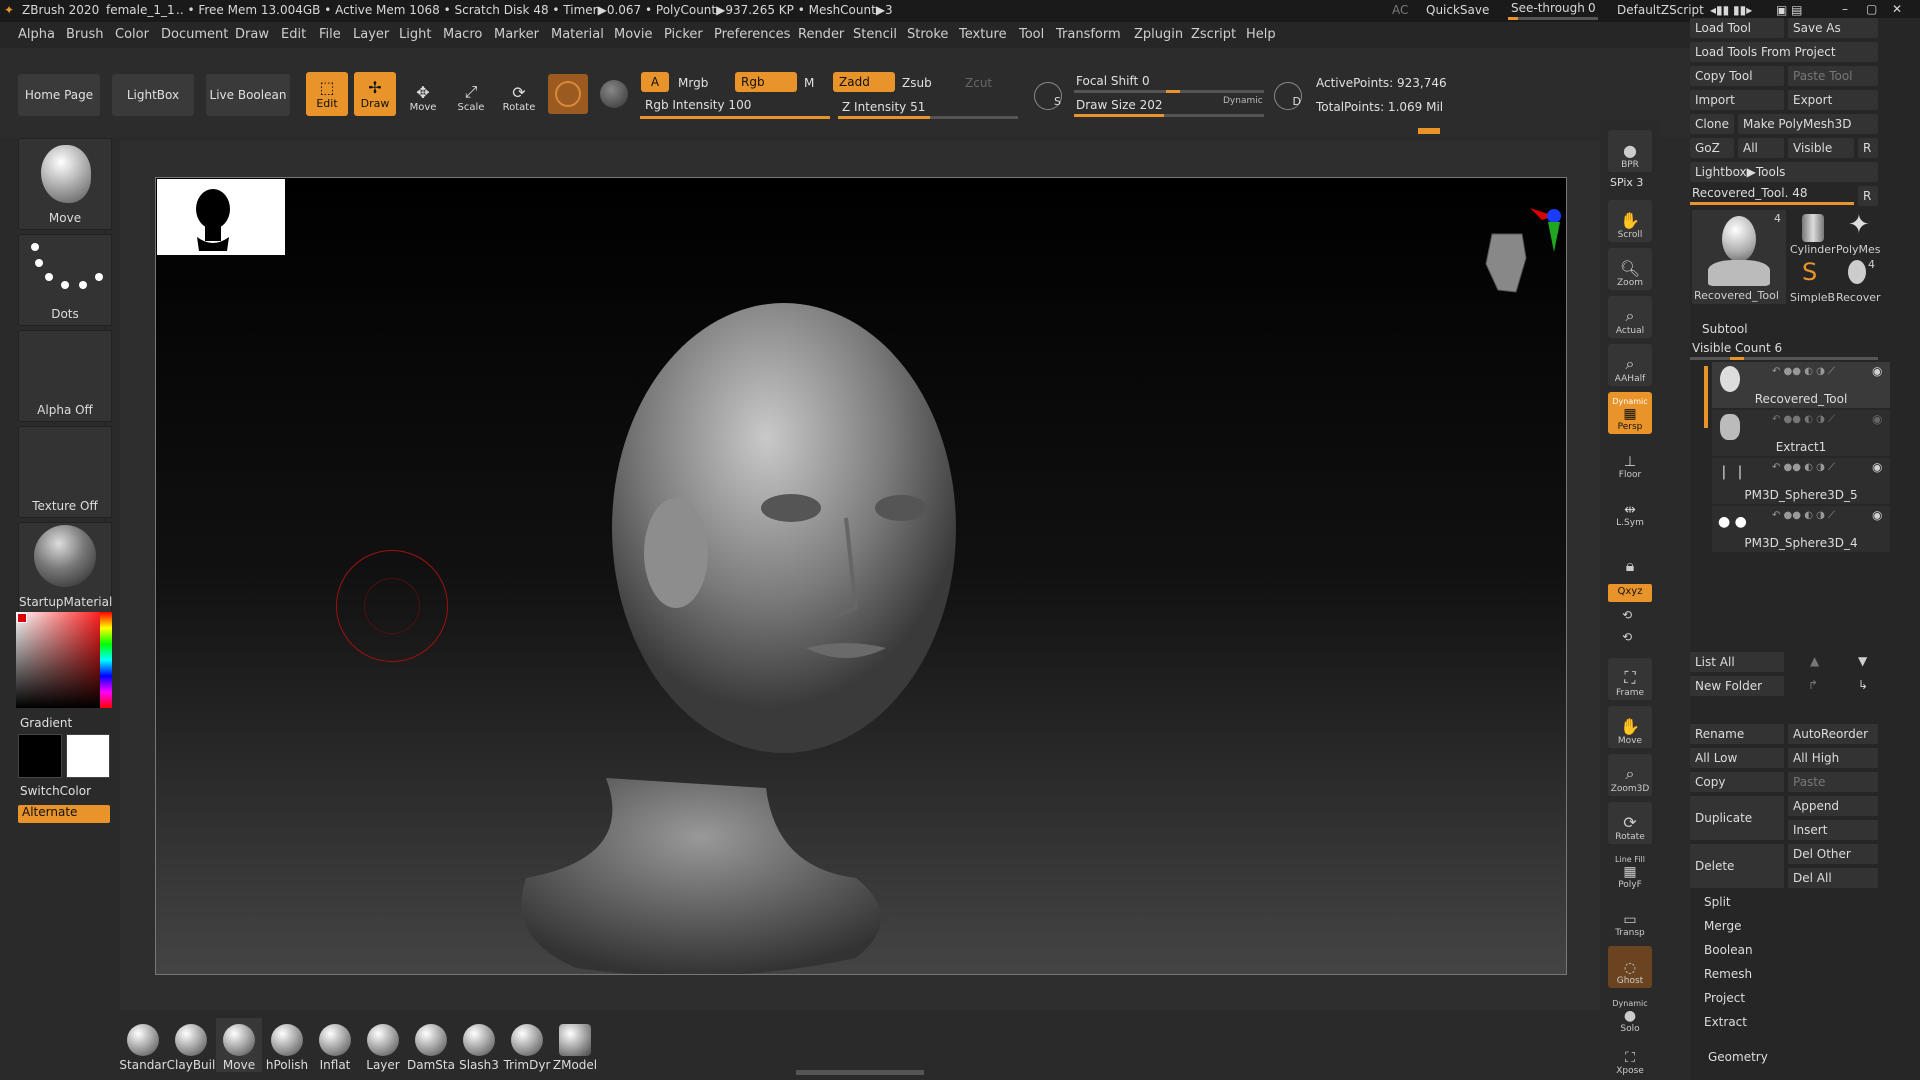  Describe the element at coordinates (978, 83) in the screenshot. I see `zcut-button: Zcut` at that location.